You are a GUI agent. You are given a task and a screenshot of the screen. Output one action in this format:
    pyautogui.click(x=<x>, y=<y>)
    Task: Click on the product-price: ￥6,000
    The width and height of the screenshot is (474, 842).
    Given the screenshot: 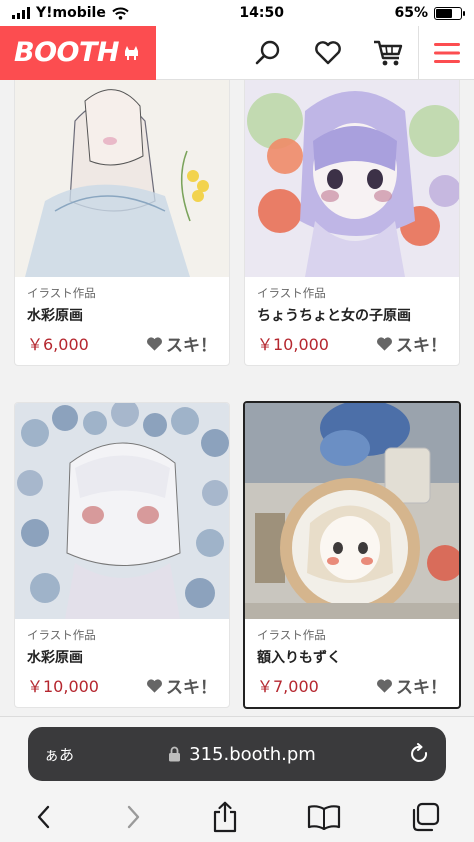 What is the action you would take?
    pyautogui.click(x=58, y=344)
    